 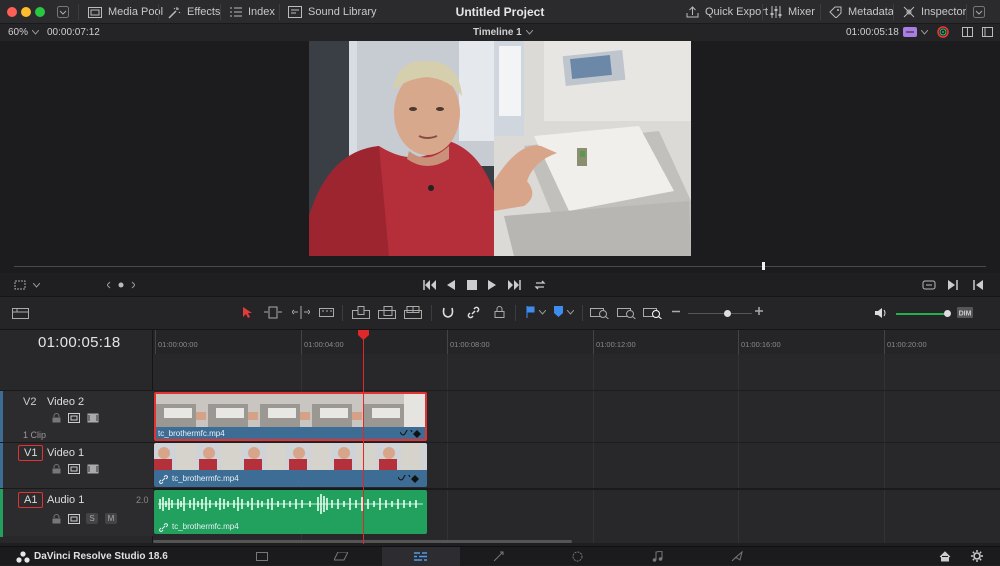 What do you see at coordinates (63, 12) in the screenshot?
I see `workspace-toggle-icon` at bounding box center [63, 12].